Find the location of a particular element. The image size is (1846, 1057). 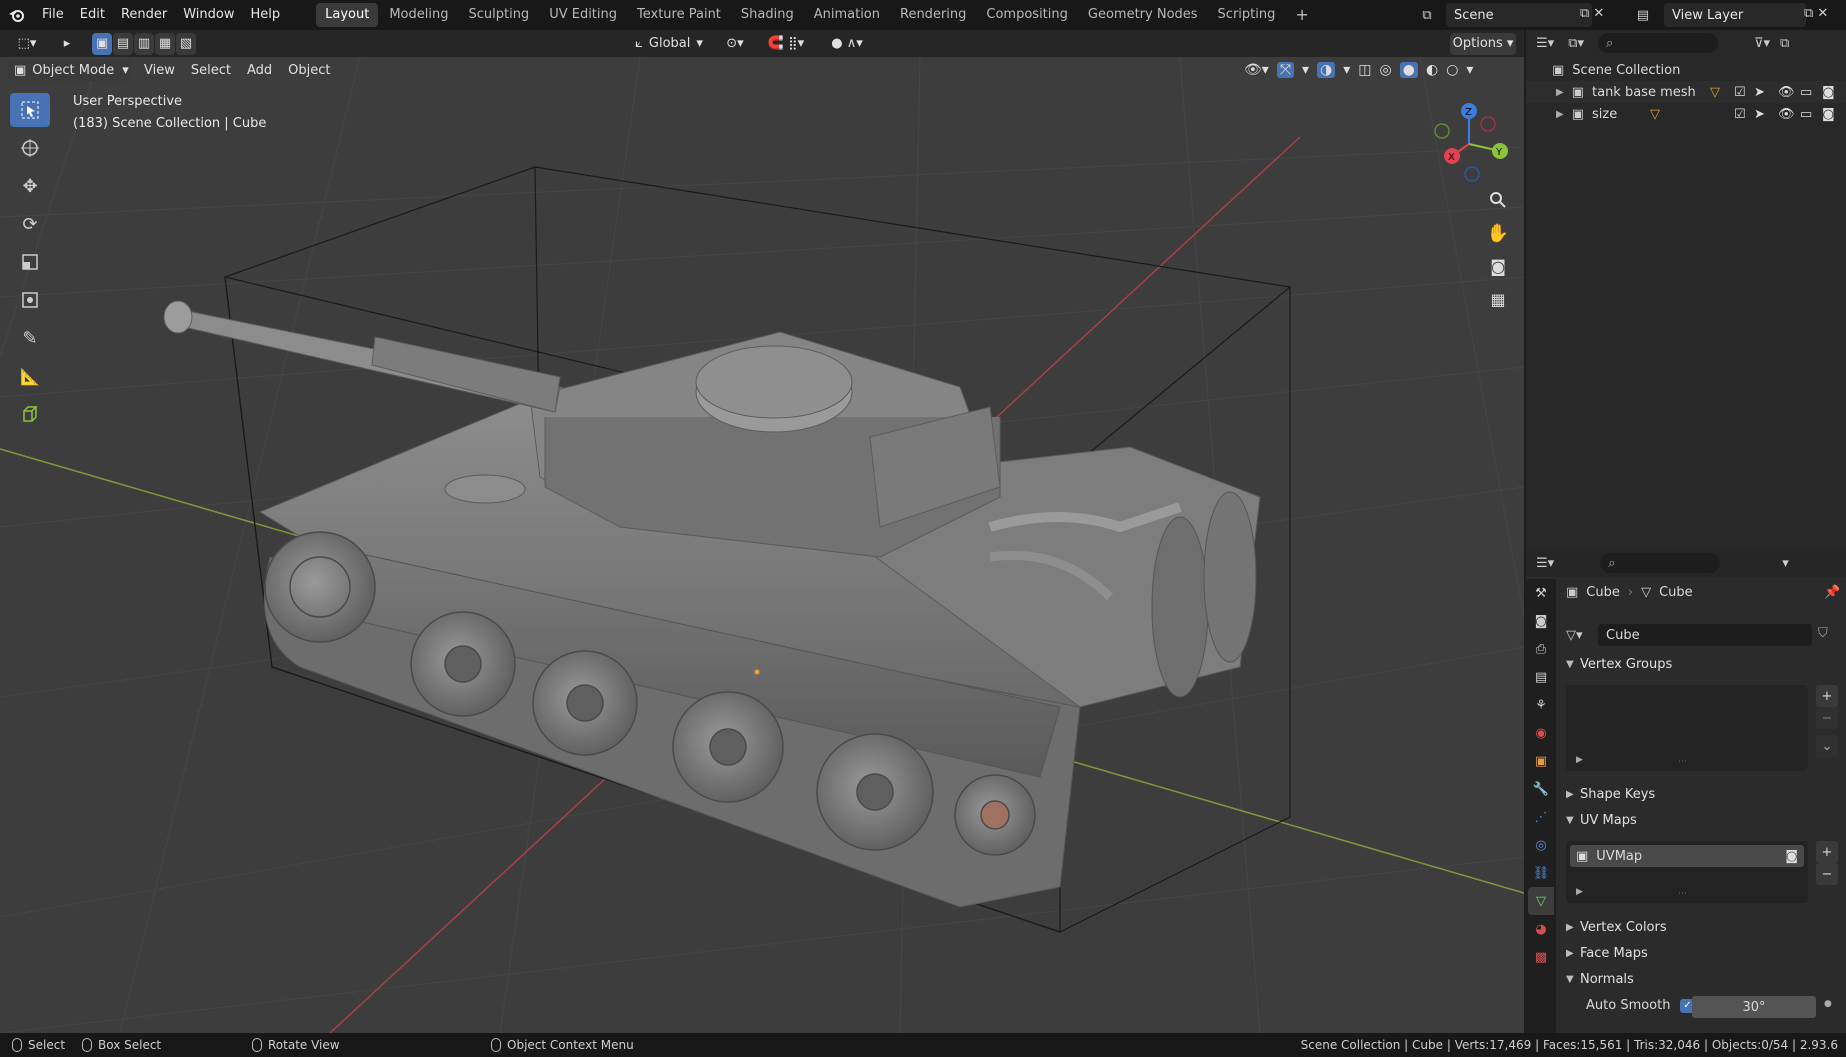

shading-rendered-icon: ○ is located at coordinates (1452, 70).